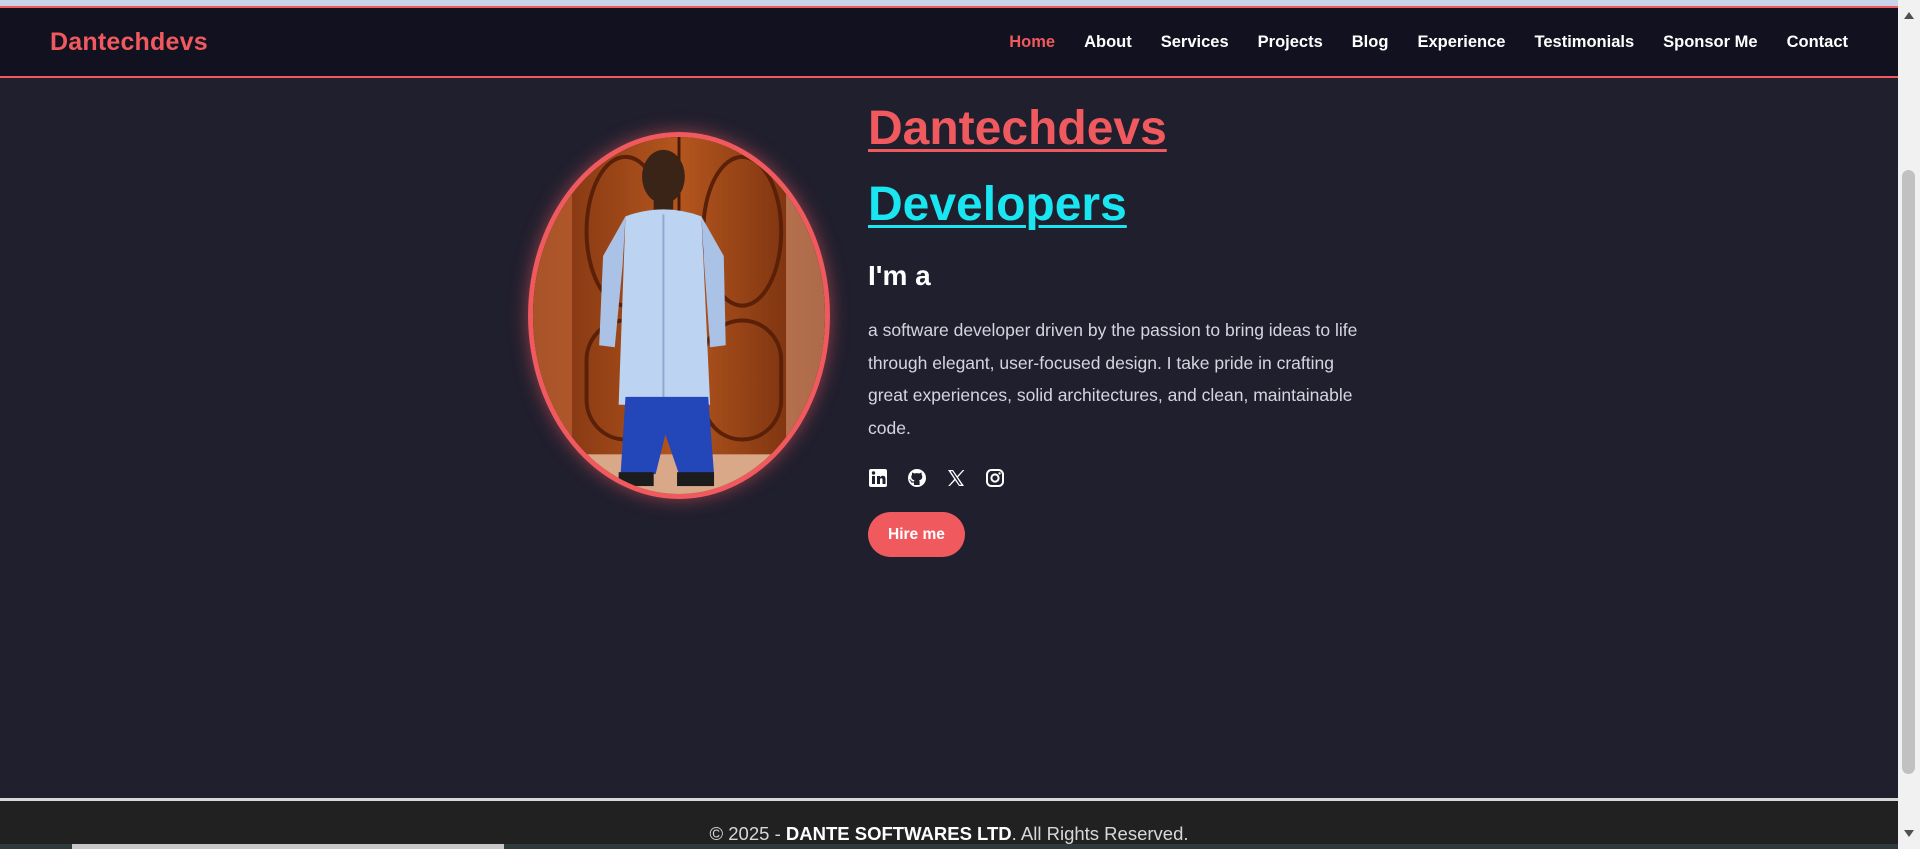 This screenshot has width=1920, height=849. What do you see at coordinates (1108, 42) in the screenshot?
I see `nav-about: About` at bounding box center [1108, 42].